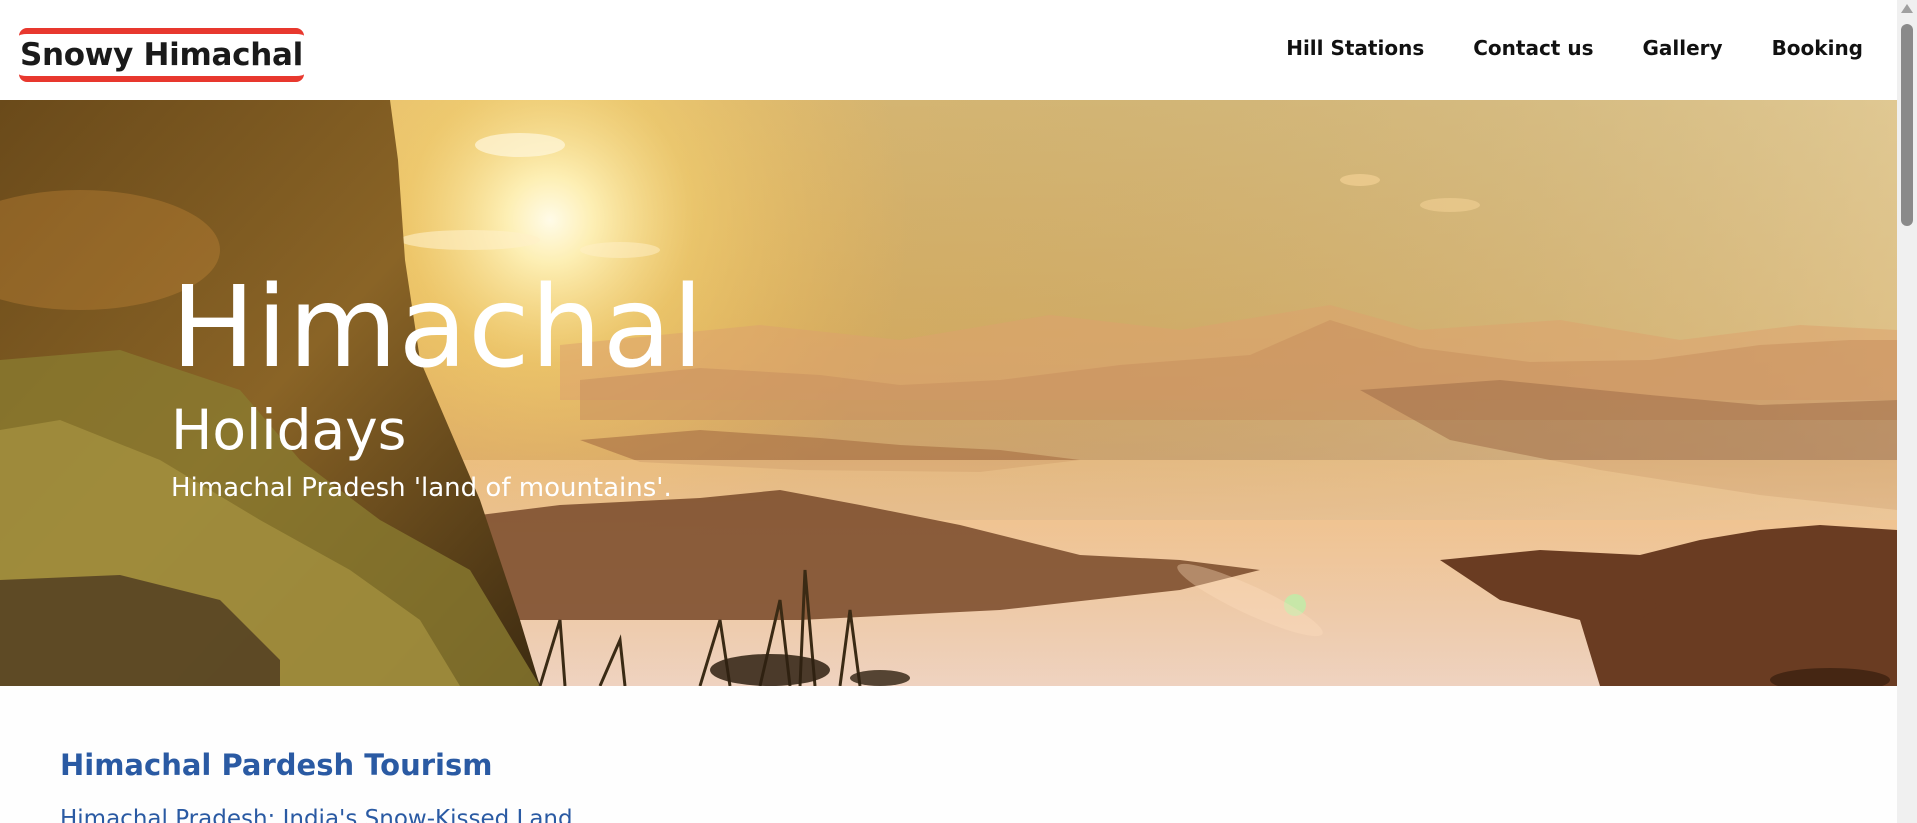  Describe the element at coordinates (289, 430) in the screenshot. I see `hero-subtitle: Holidays` at that location.